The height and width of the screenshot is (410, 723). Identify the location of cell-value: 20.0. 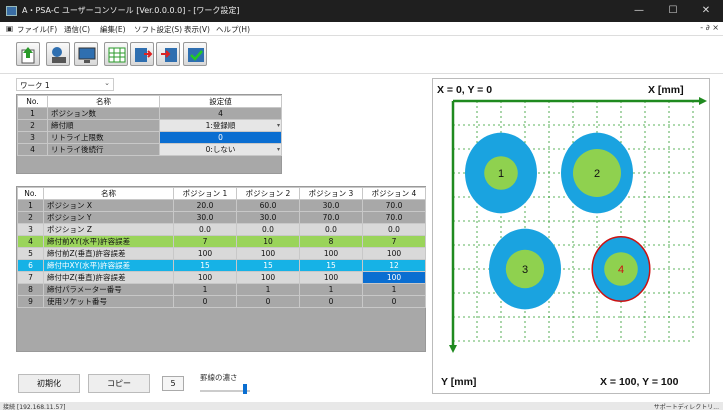
(205, 205).